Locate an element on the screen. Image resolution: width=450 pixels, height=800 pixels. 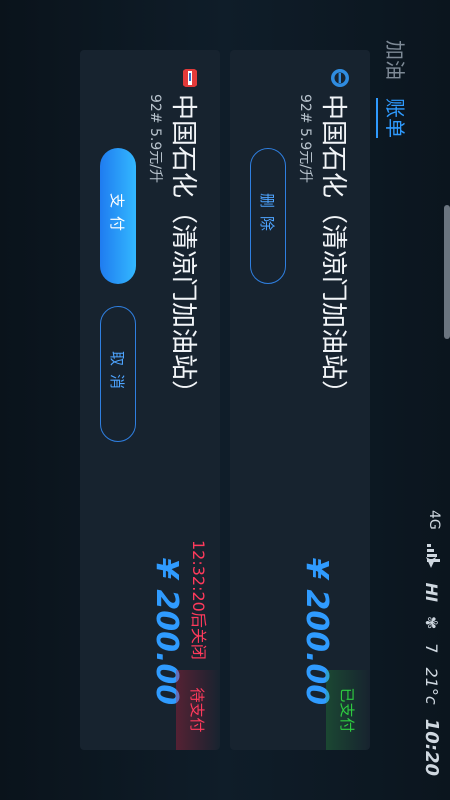
cancel-button: 取消 is located at coordinates (118, 374).